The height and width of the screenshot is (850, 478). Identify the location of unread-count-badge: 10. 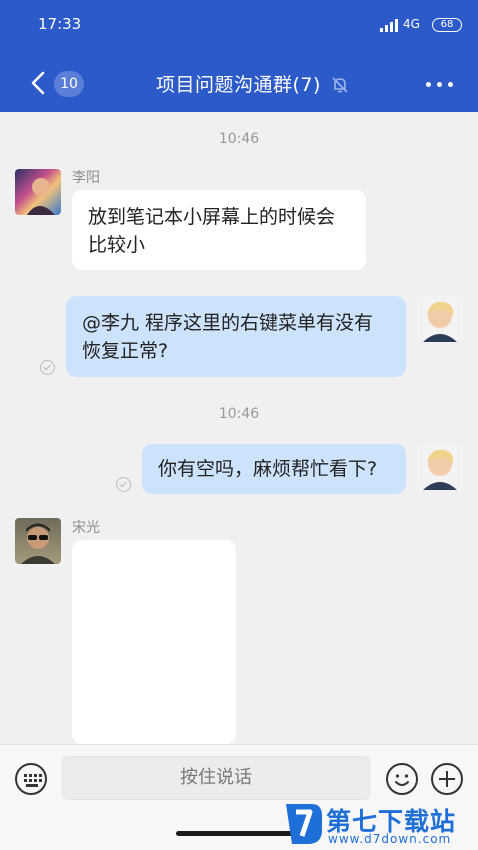
(69, 84).